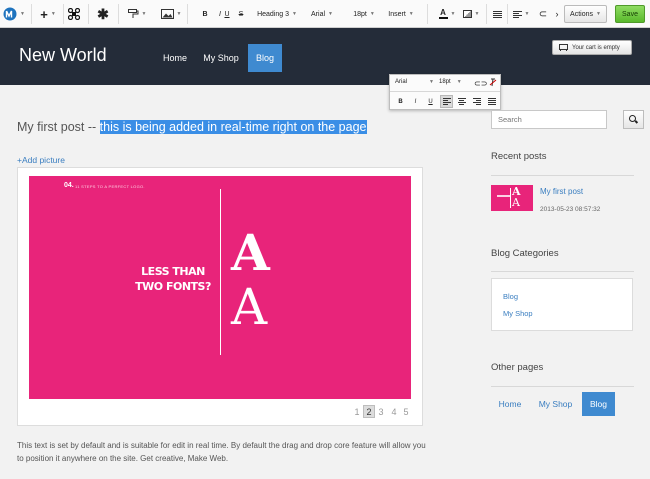 The height and width of the screenshot is (479, 650). I want to click on pager-page-4: 4, so click(394, 411).